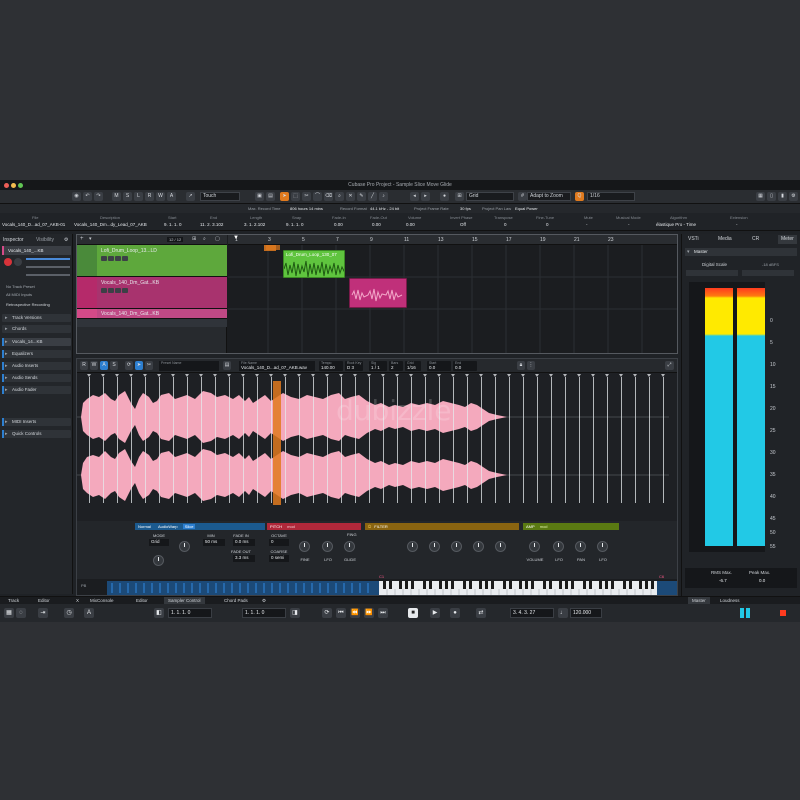 The width and height of the screenshot is (800, 800). What do you see at coordinates (98, 196) in the screenshot?
I see `redo-icon: ↷` at bounding box center [98, 196].